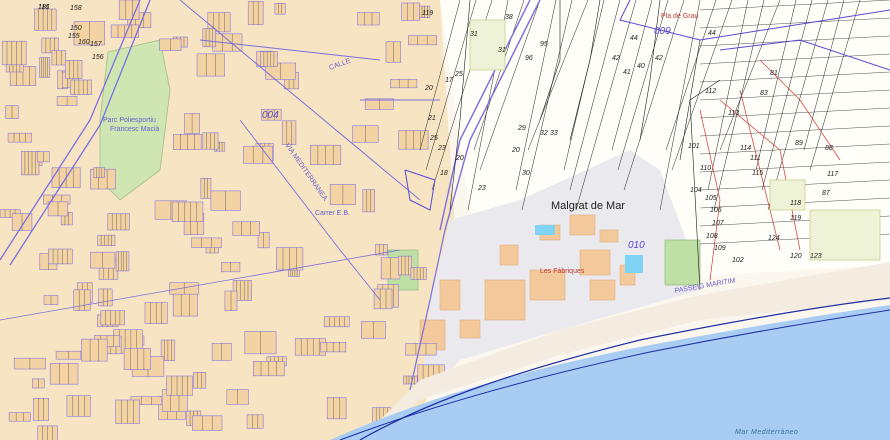 This screenshot has height=440, width=890. I want to click on parcel-number: 96, so click(529, 58).